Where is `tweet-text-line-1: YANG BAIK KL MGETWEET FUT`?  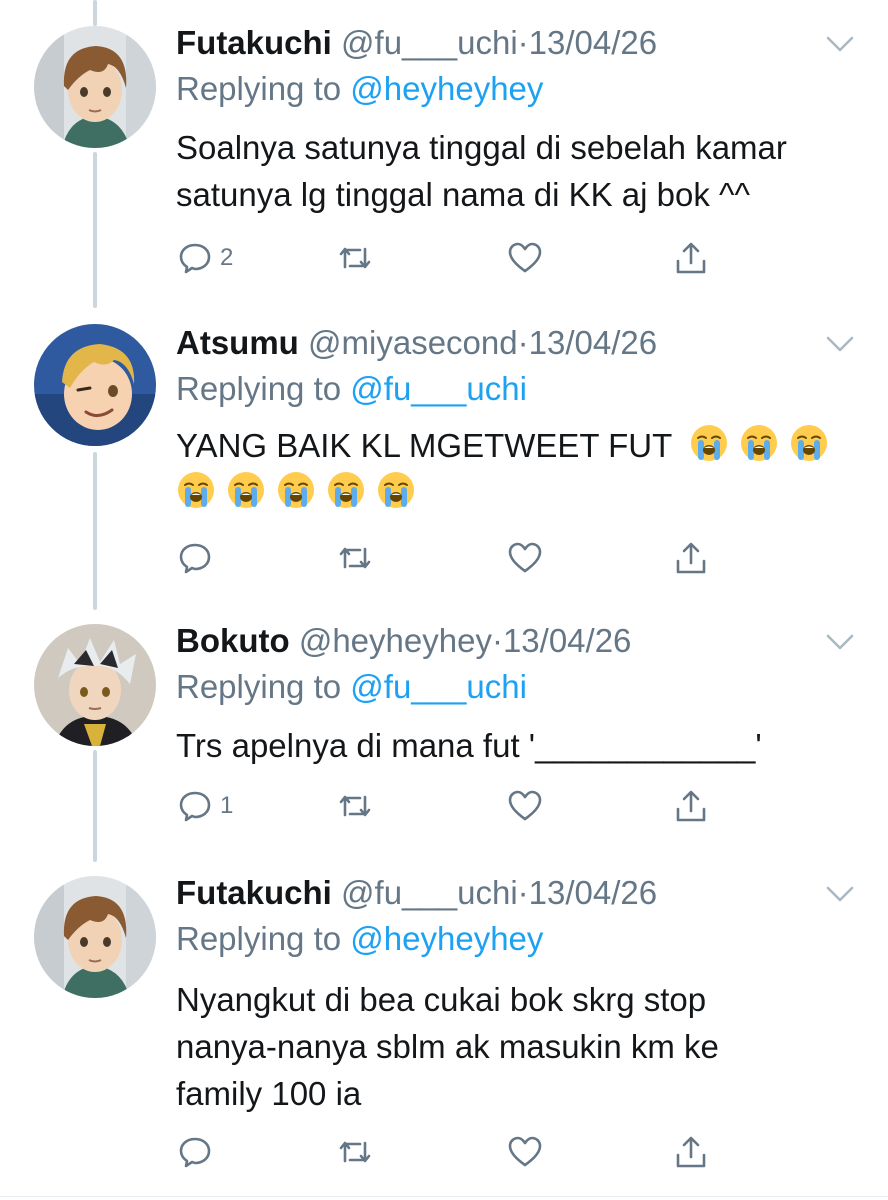 tweet-text-line-1: YANG BAIK KL MGETWEET FUT is located at coordinates (521, 445).